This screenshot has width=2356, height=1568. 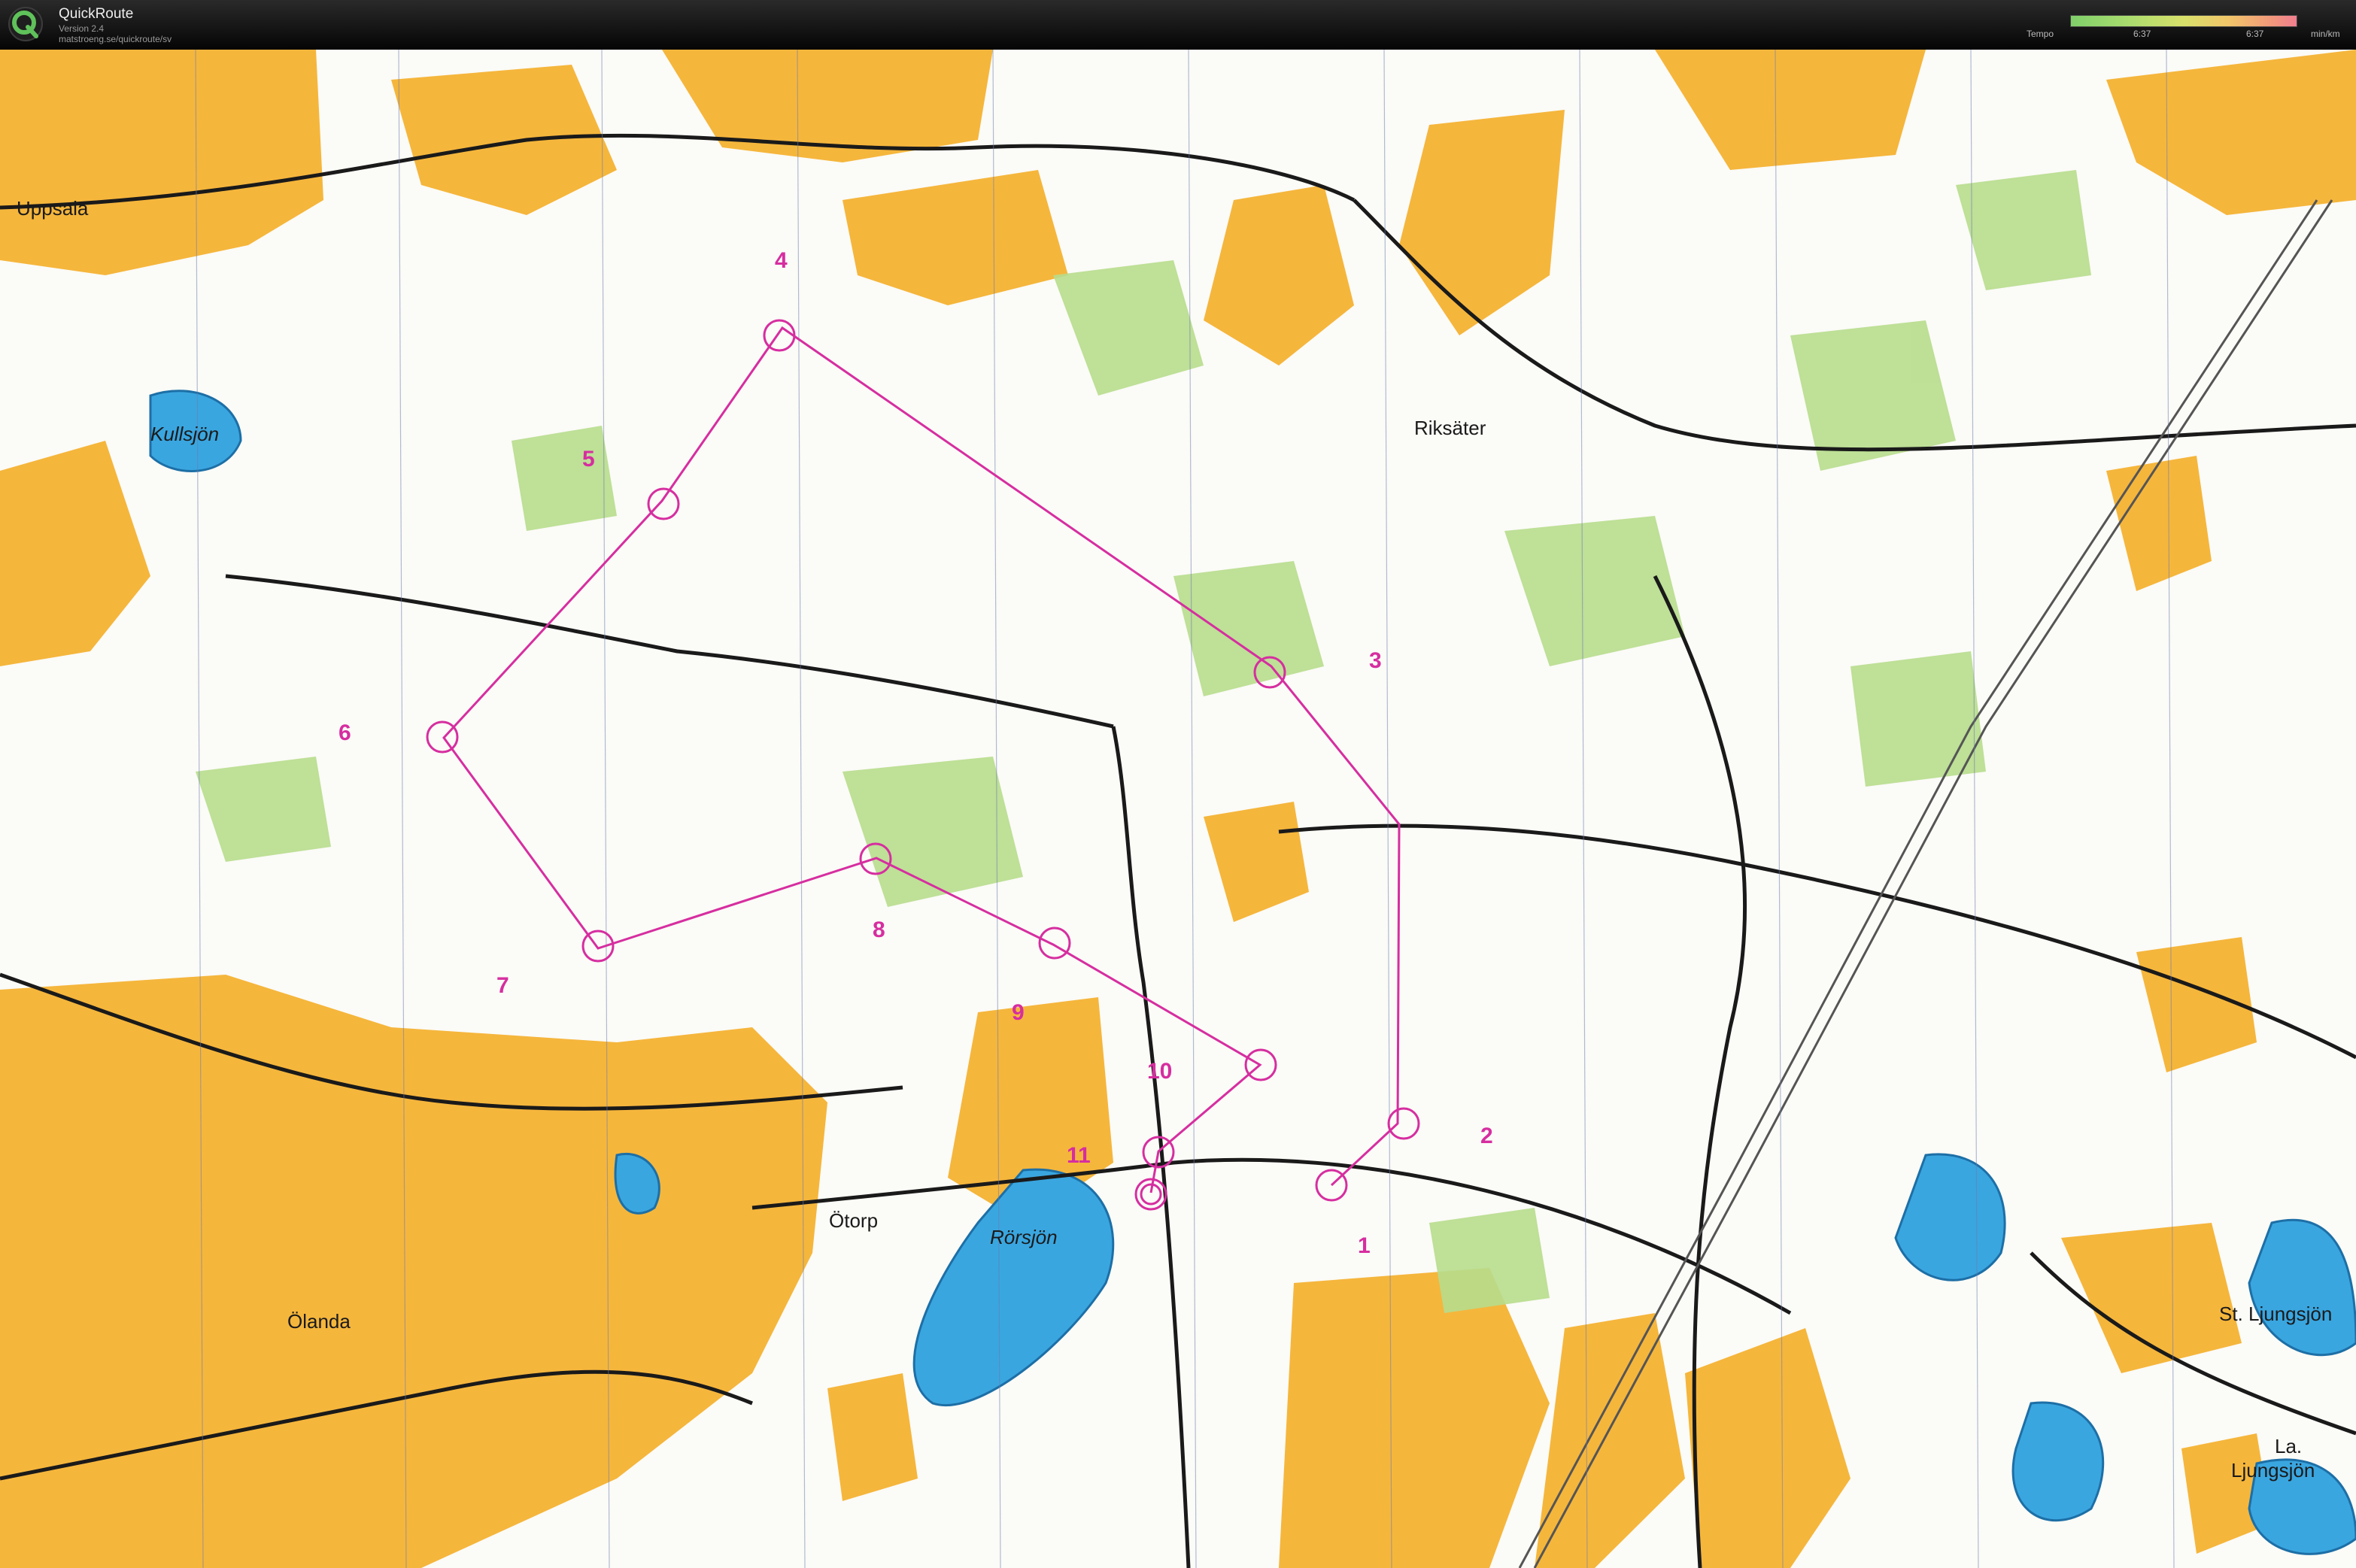 I want to click on control-number-9: 9, so click(x=1018, y=1013).